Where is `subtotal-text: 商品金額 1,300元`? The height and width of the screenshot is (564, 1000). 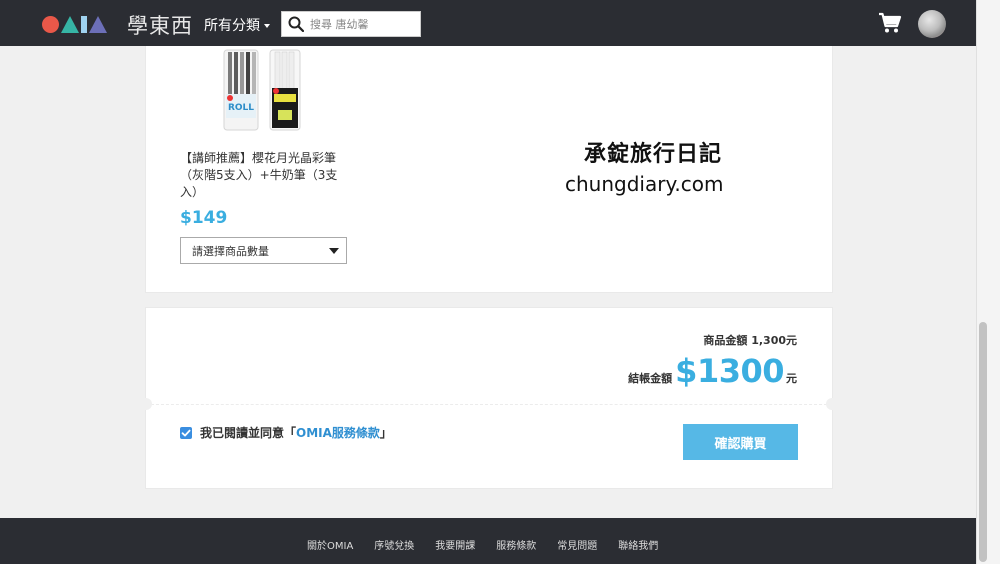
subtotal-text: 商品金額 1,300元 is located at coordinates (750, 340).